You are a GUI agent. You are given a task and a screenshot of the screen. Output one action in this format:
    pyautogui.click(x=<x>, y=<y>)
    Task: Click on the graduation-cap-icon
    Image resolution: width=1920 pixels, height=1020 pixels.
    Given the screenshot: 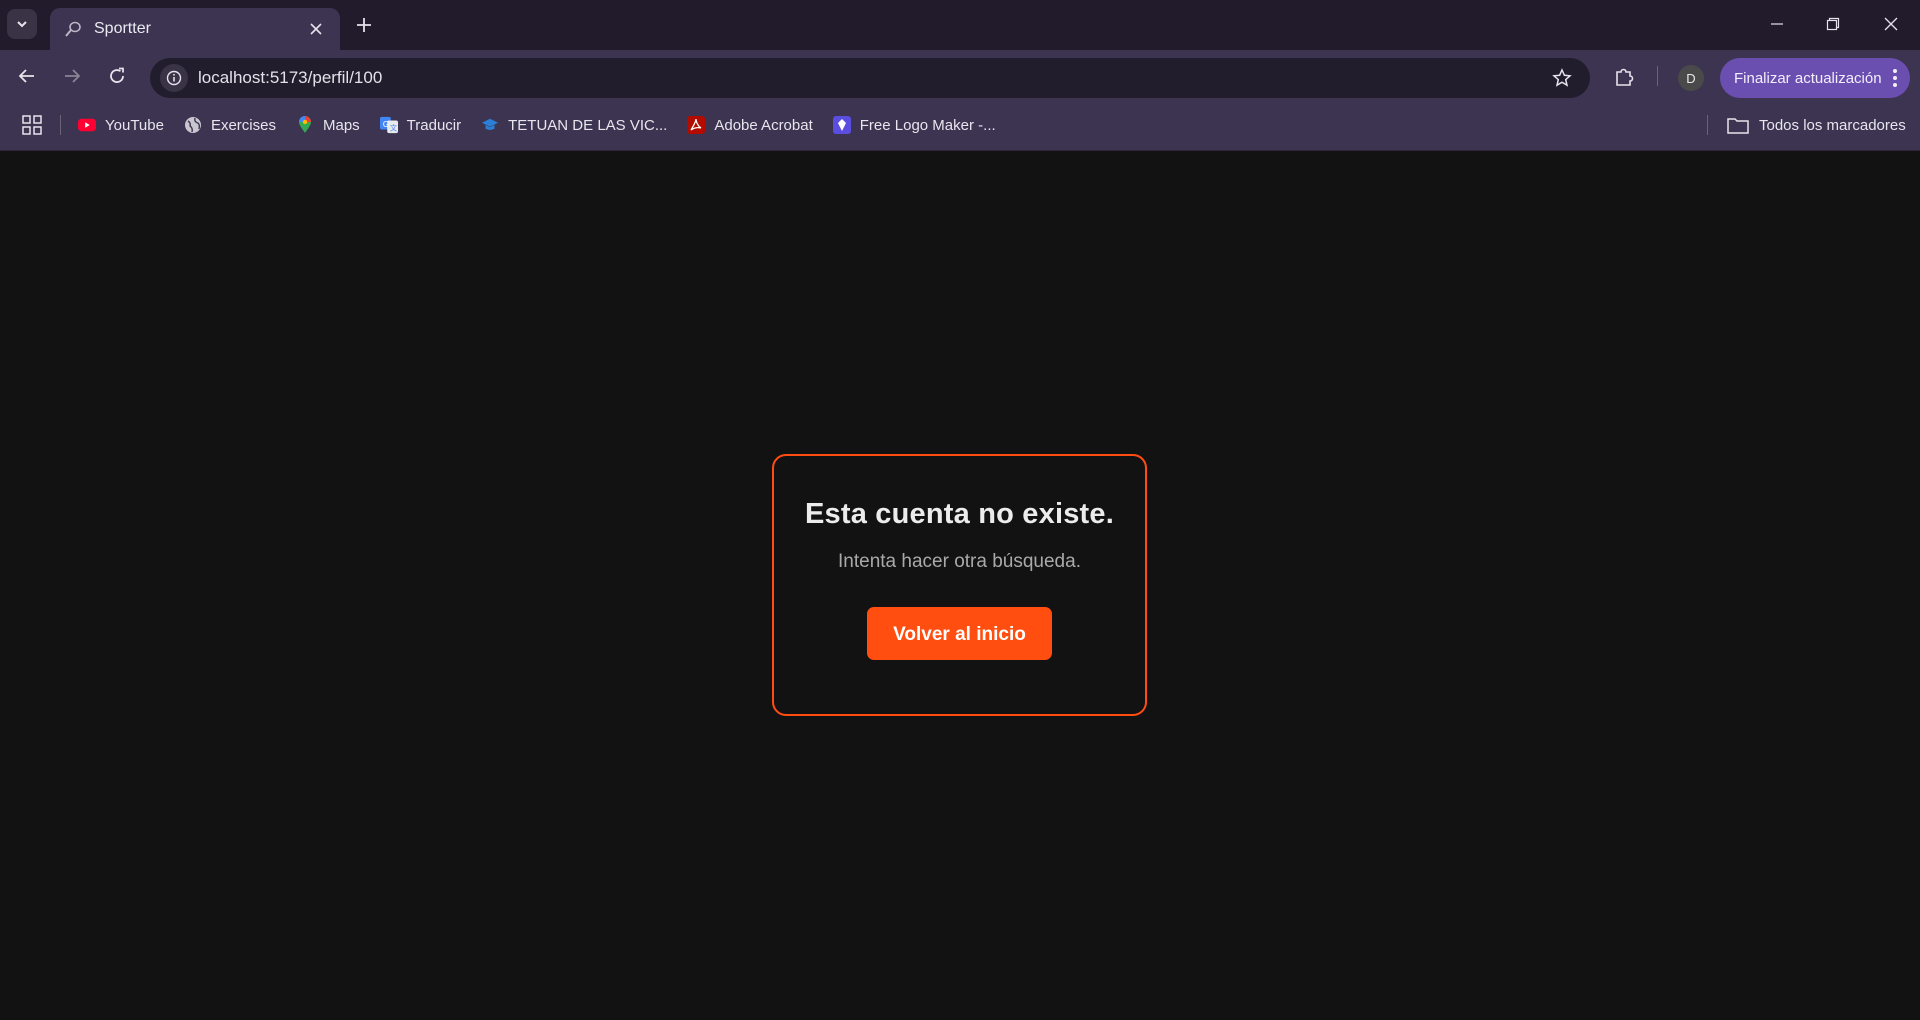 What is the action you would take?
    pyautogui.click(x=490, y=125)
    